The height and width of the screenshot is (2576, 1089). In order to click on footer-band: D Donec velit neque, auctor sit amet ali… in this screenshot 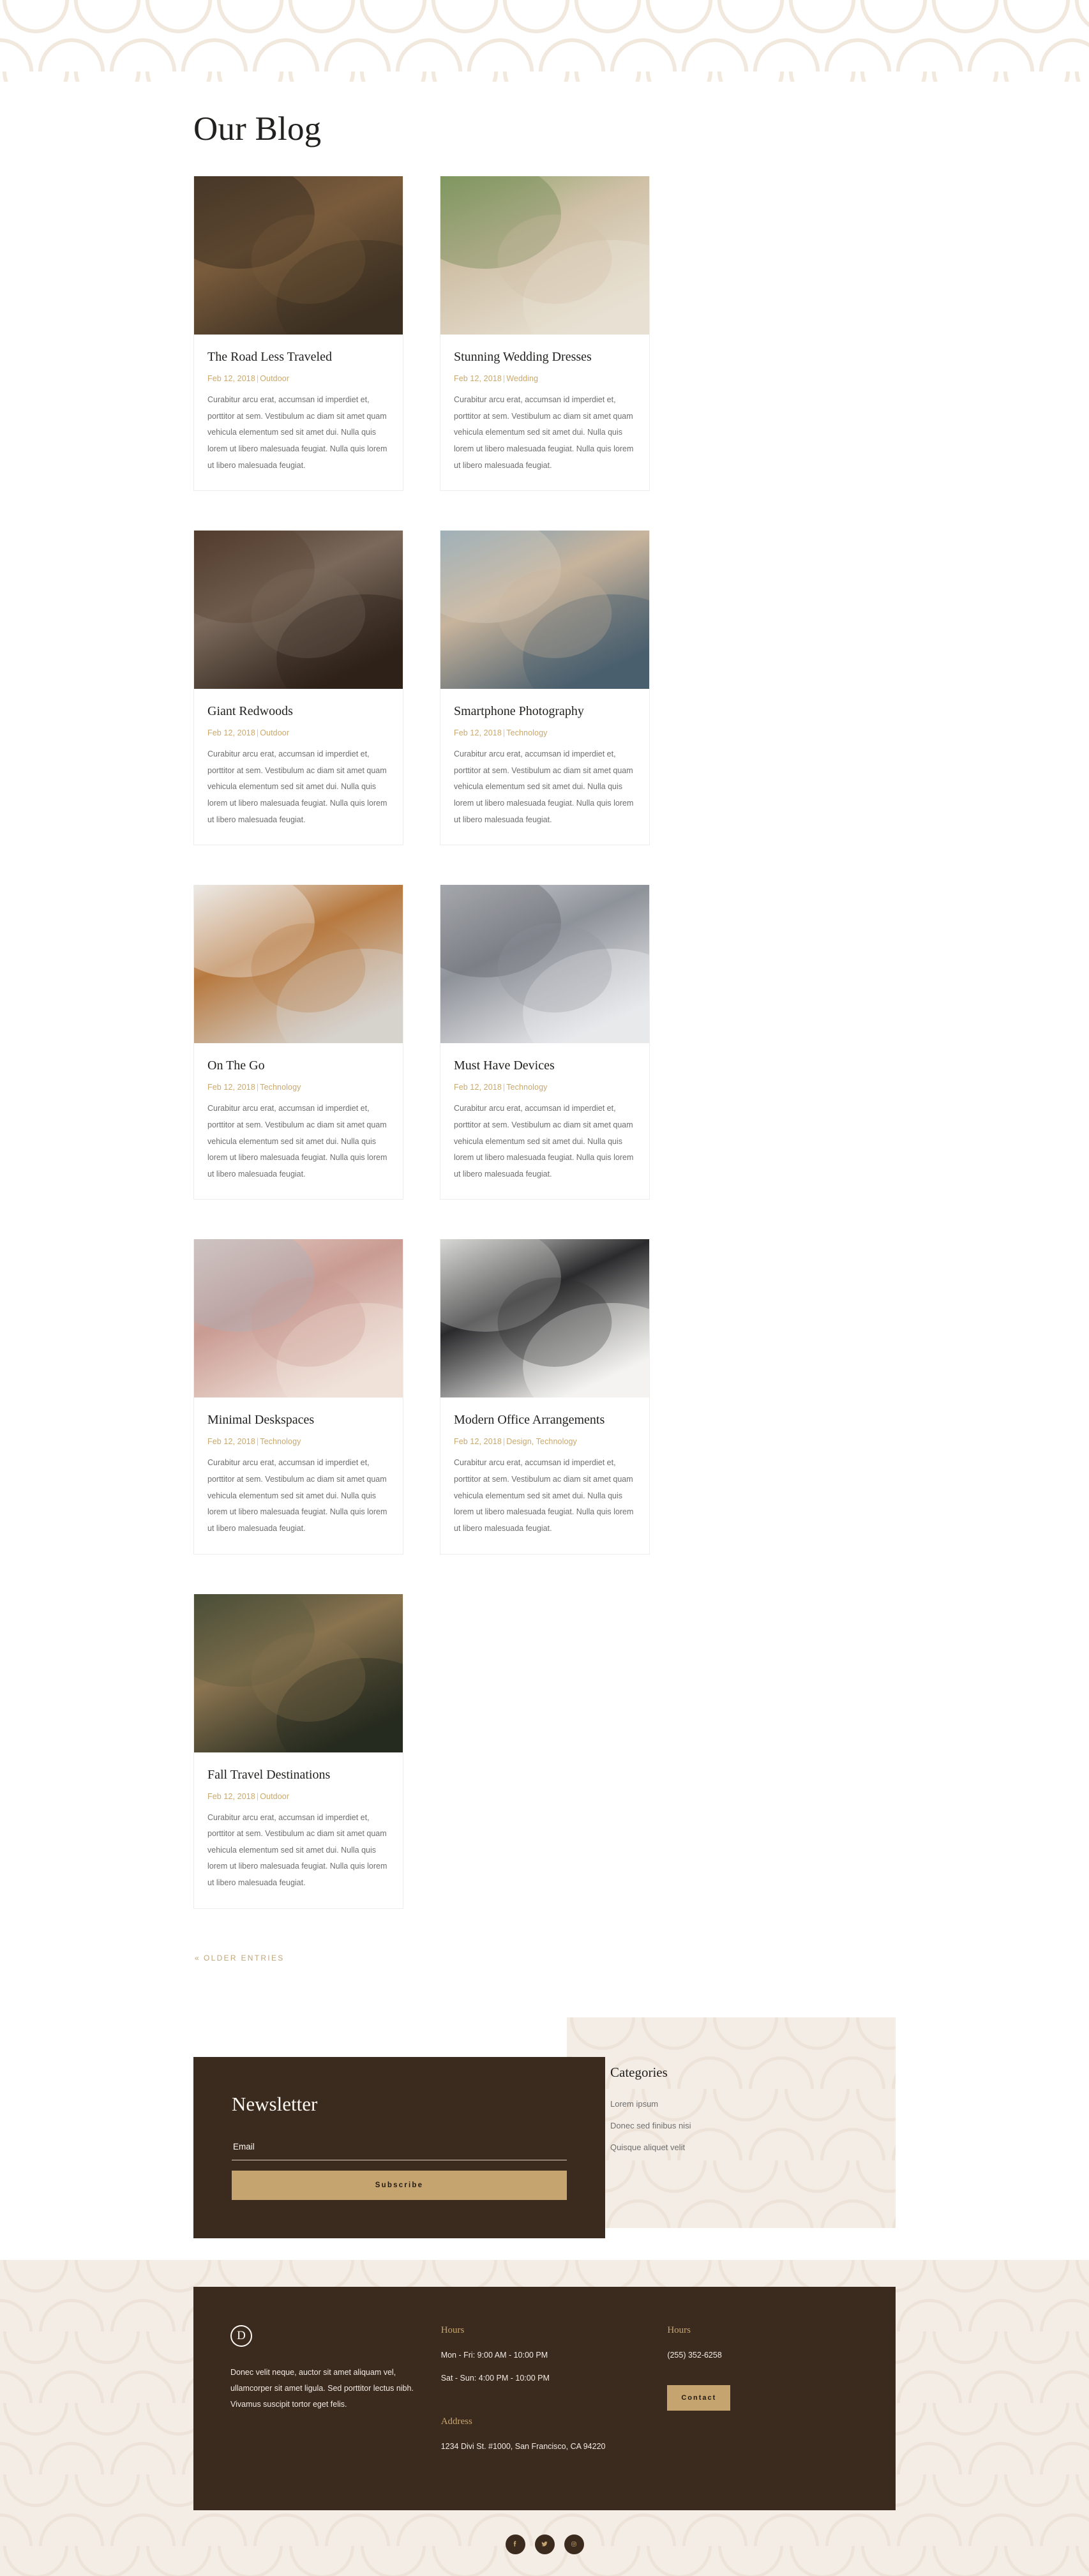, I will do `click(544, 2418)`.